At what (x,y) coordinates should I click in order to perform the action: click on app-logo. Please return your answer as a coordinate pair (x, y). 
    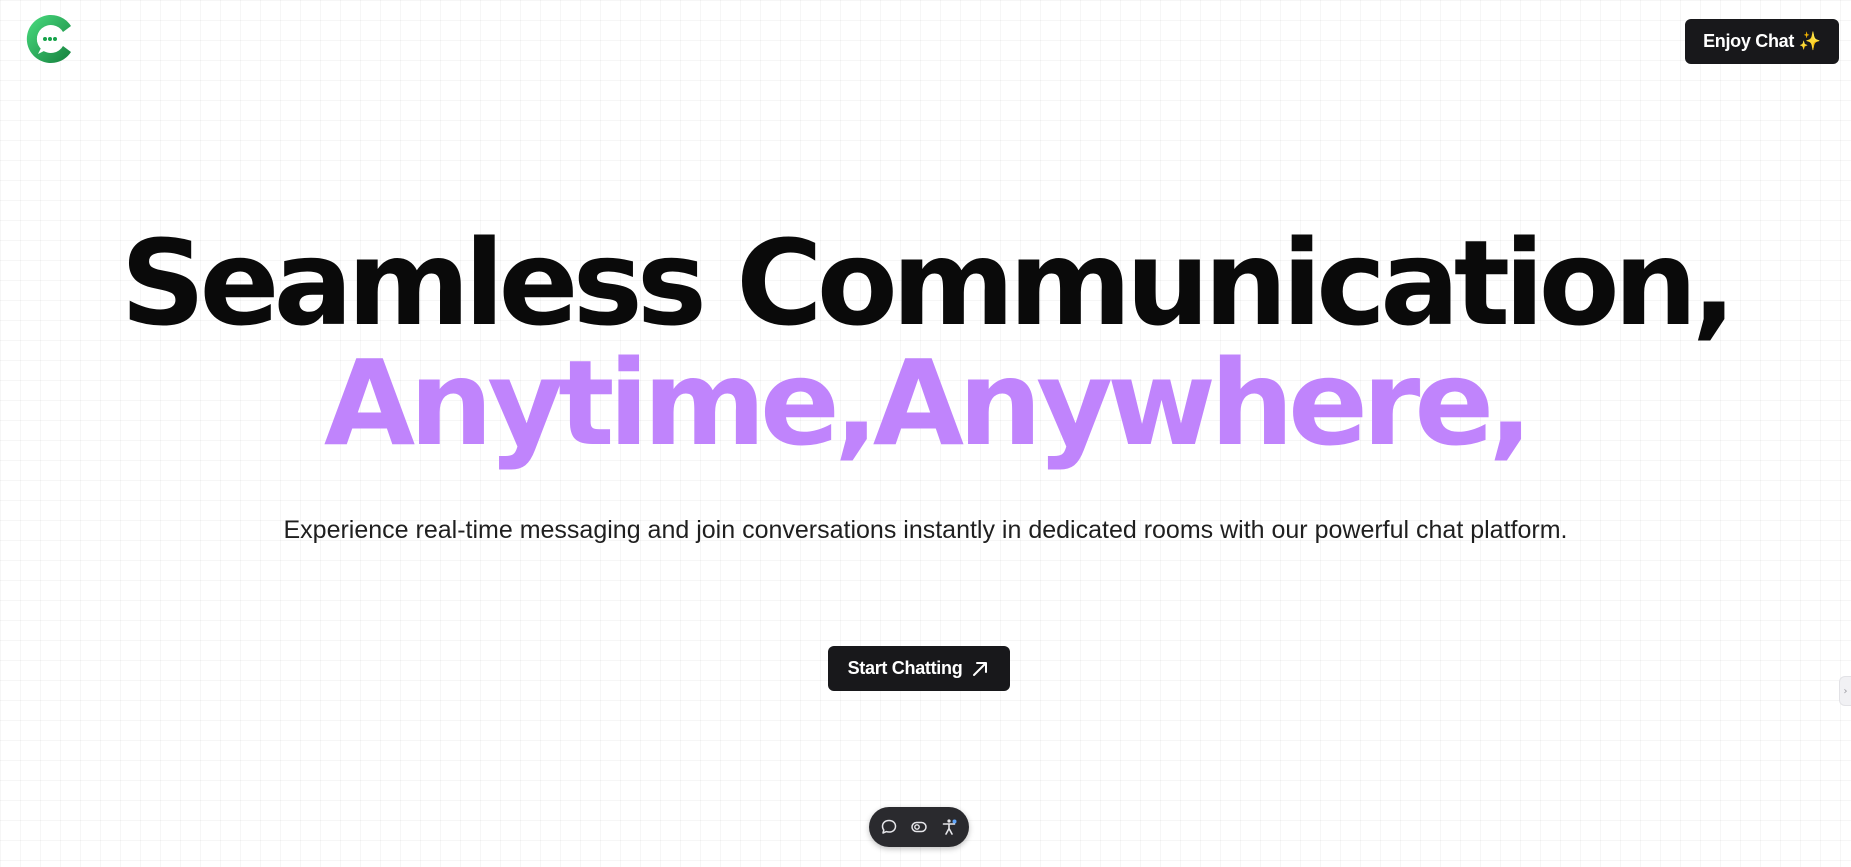
    Looking at the image, I should click on (52, 39).